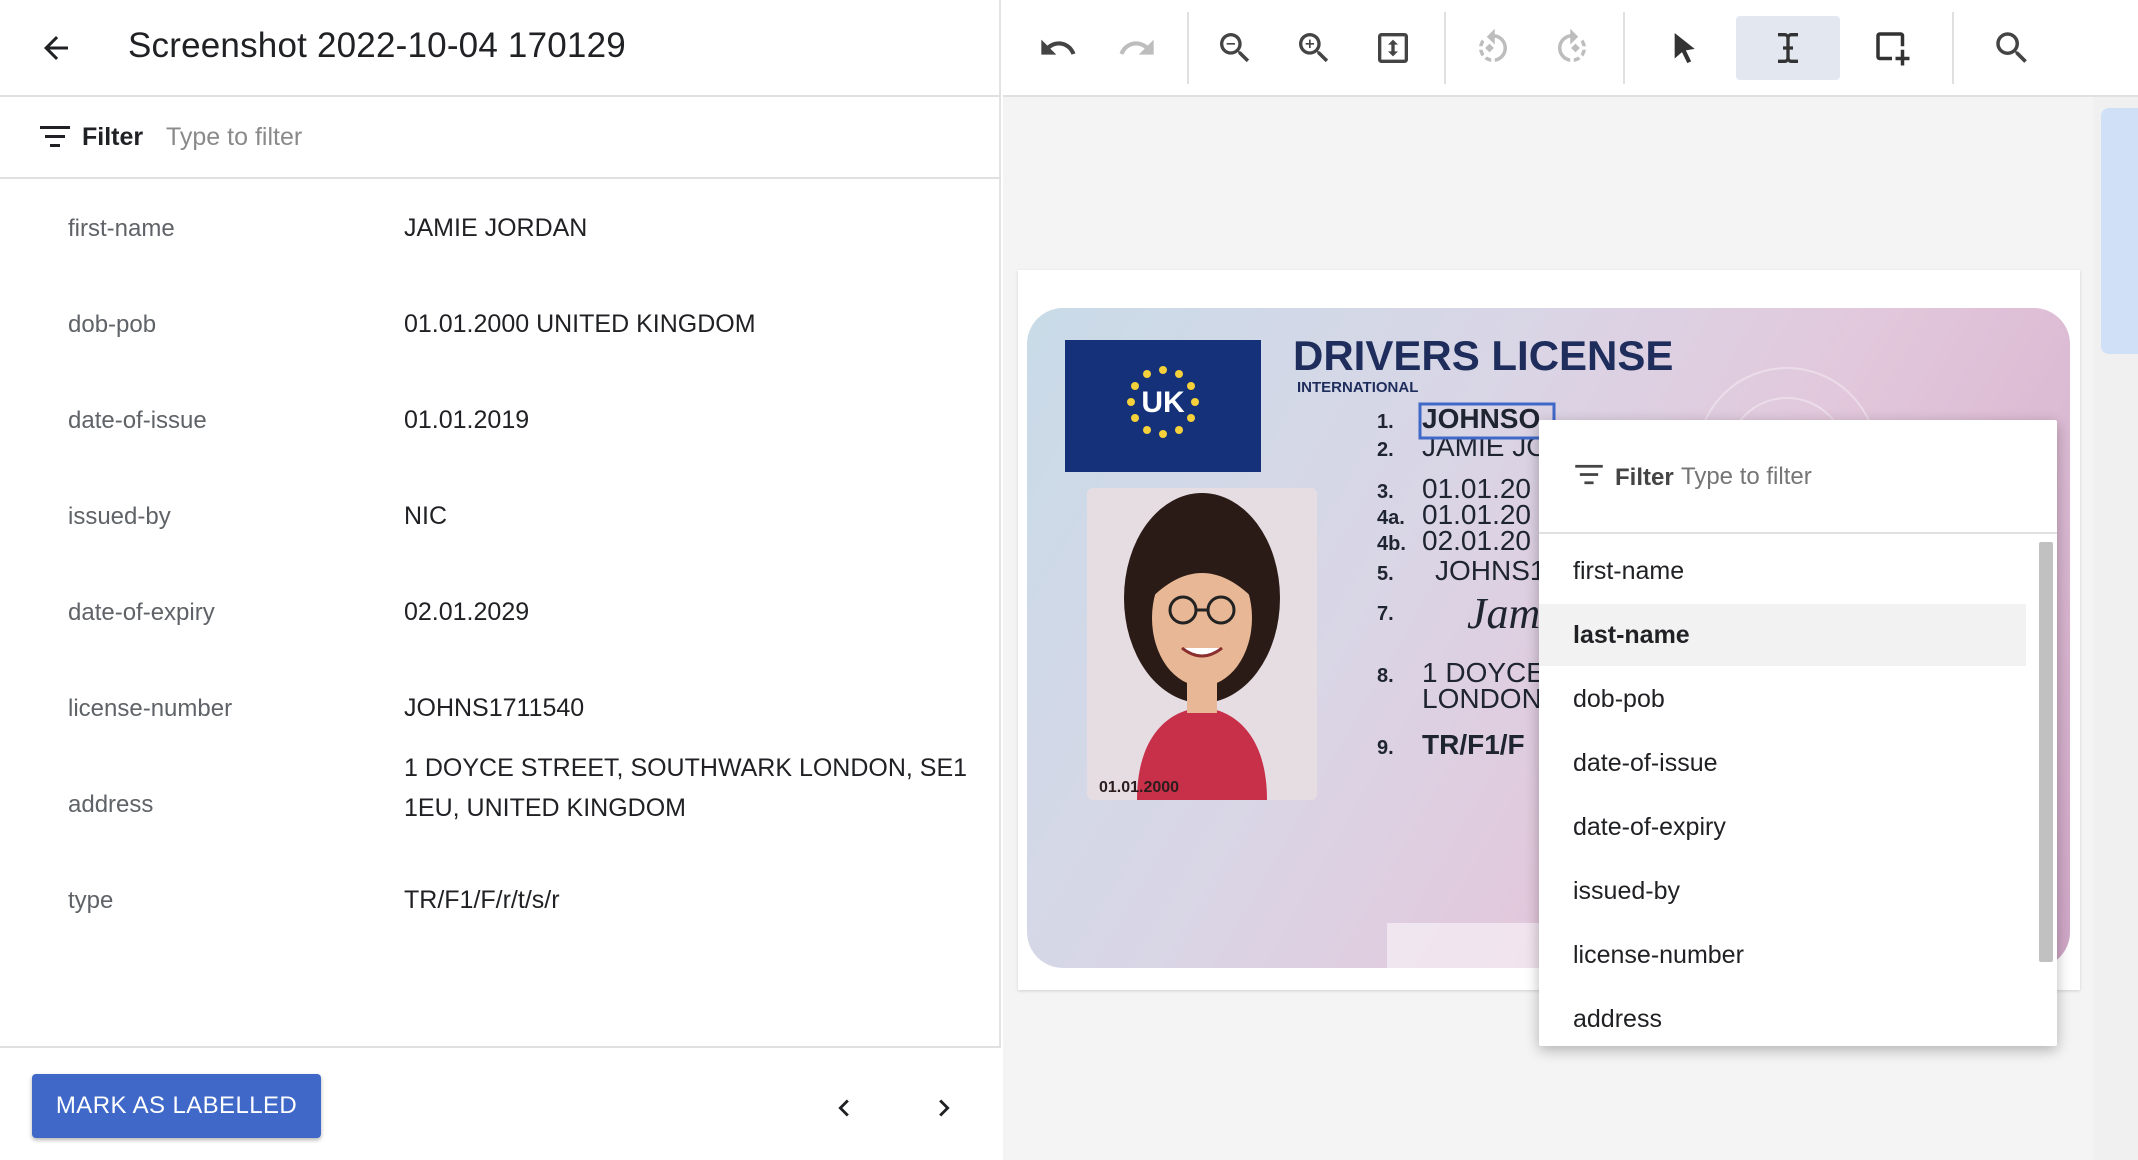  Describe the element at coordinates (467, 420) in the screenshot. I see `field-value: 01.01.2019` at that location.